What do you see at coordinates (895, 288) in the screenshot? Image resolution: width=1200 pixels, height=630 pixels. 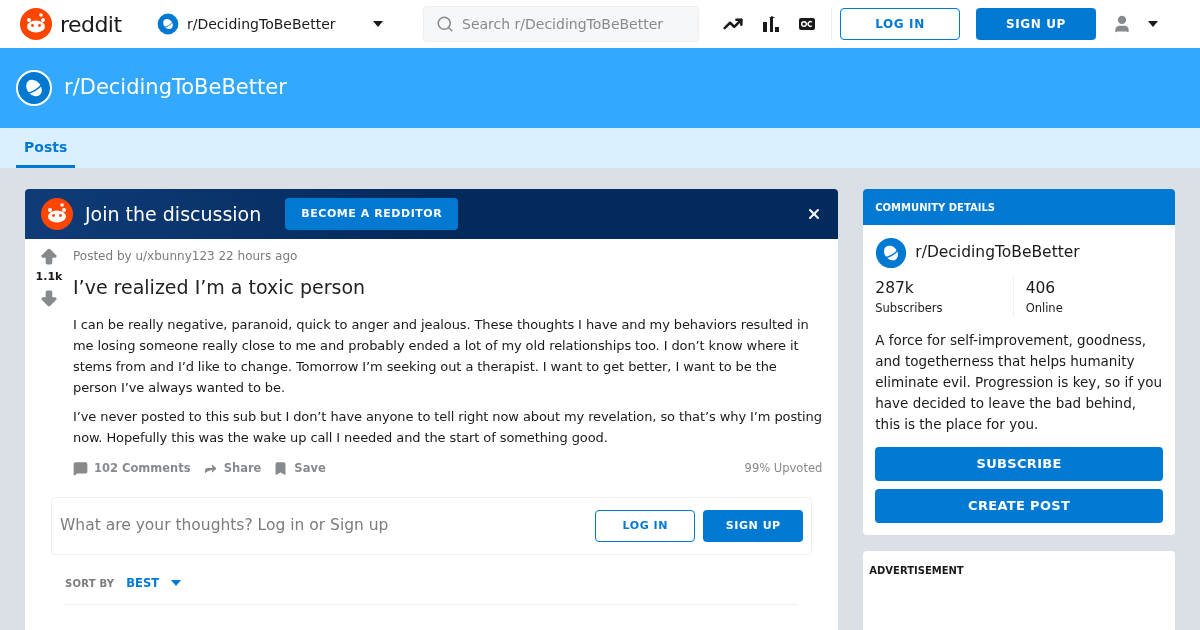 I see `stat-value: 287k` at bounding box center [895, 288].